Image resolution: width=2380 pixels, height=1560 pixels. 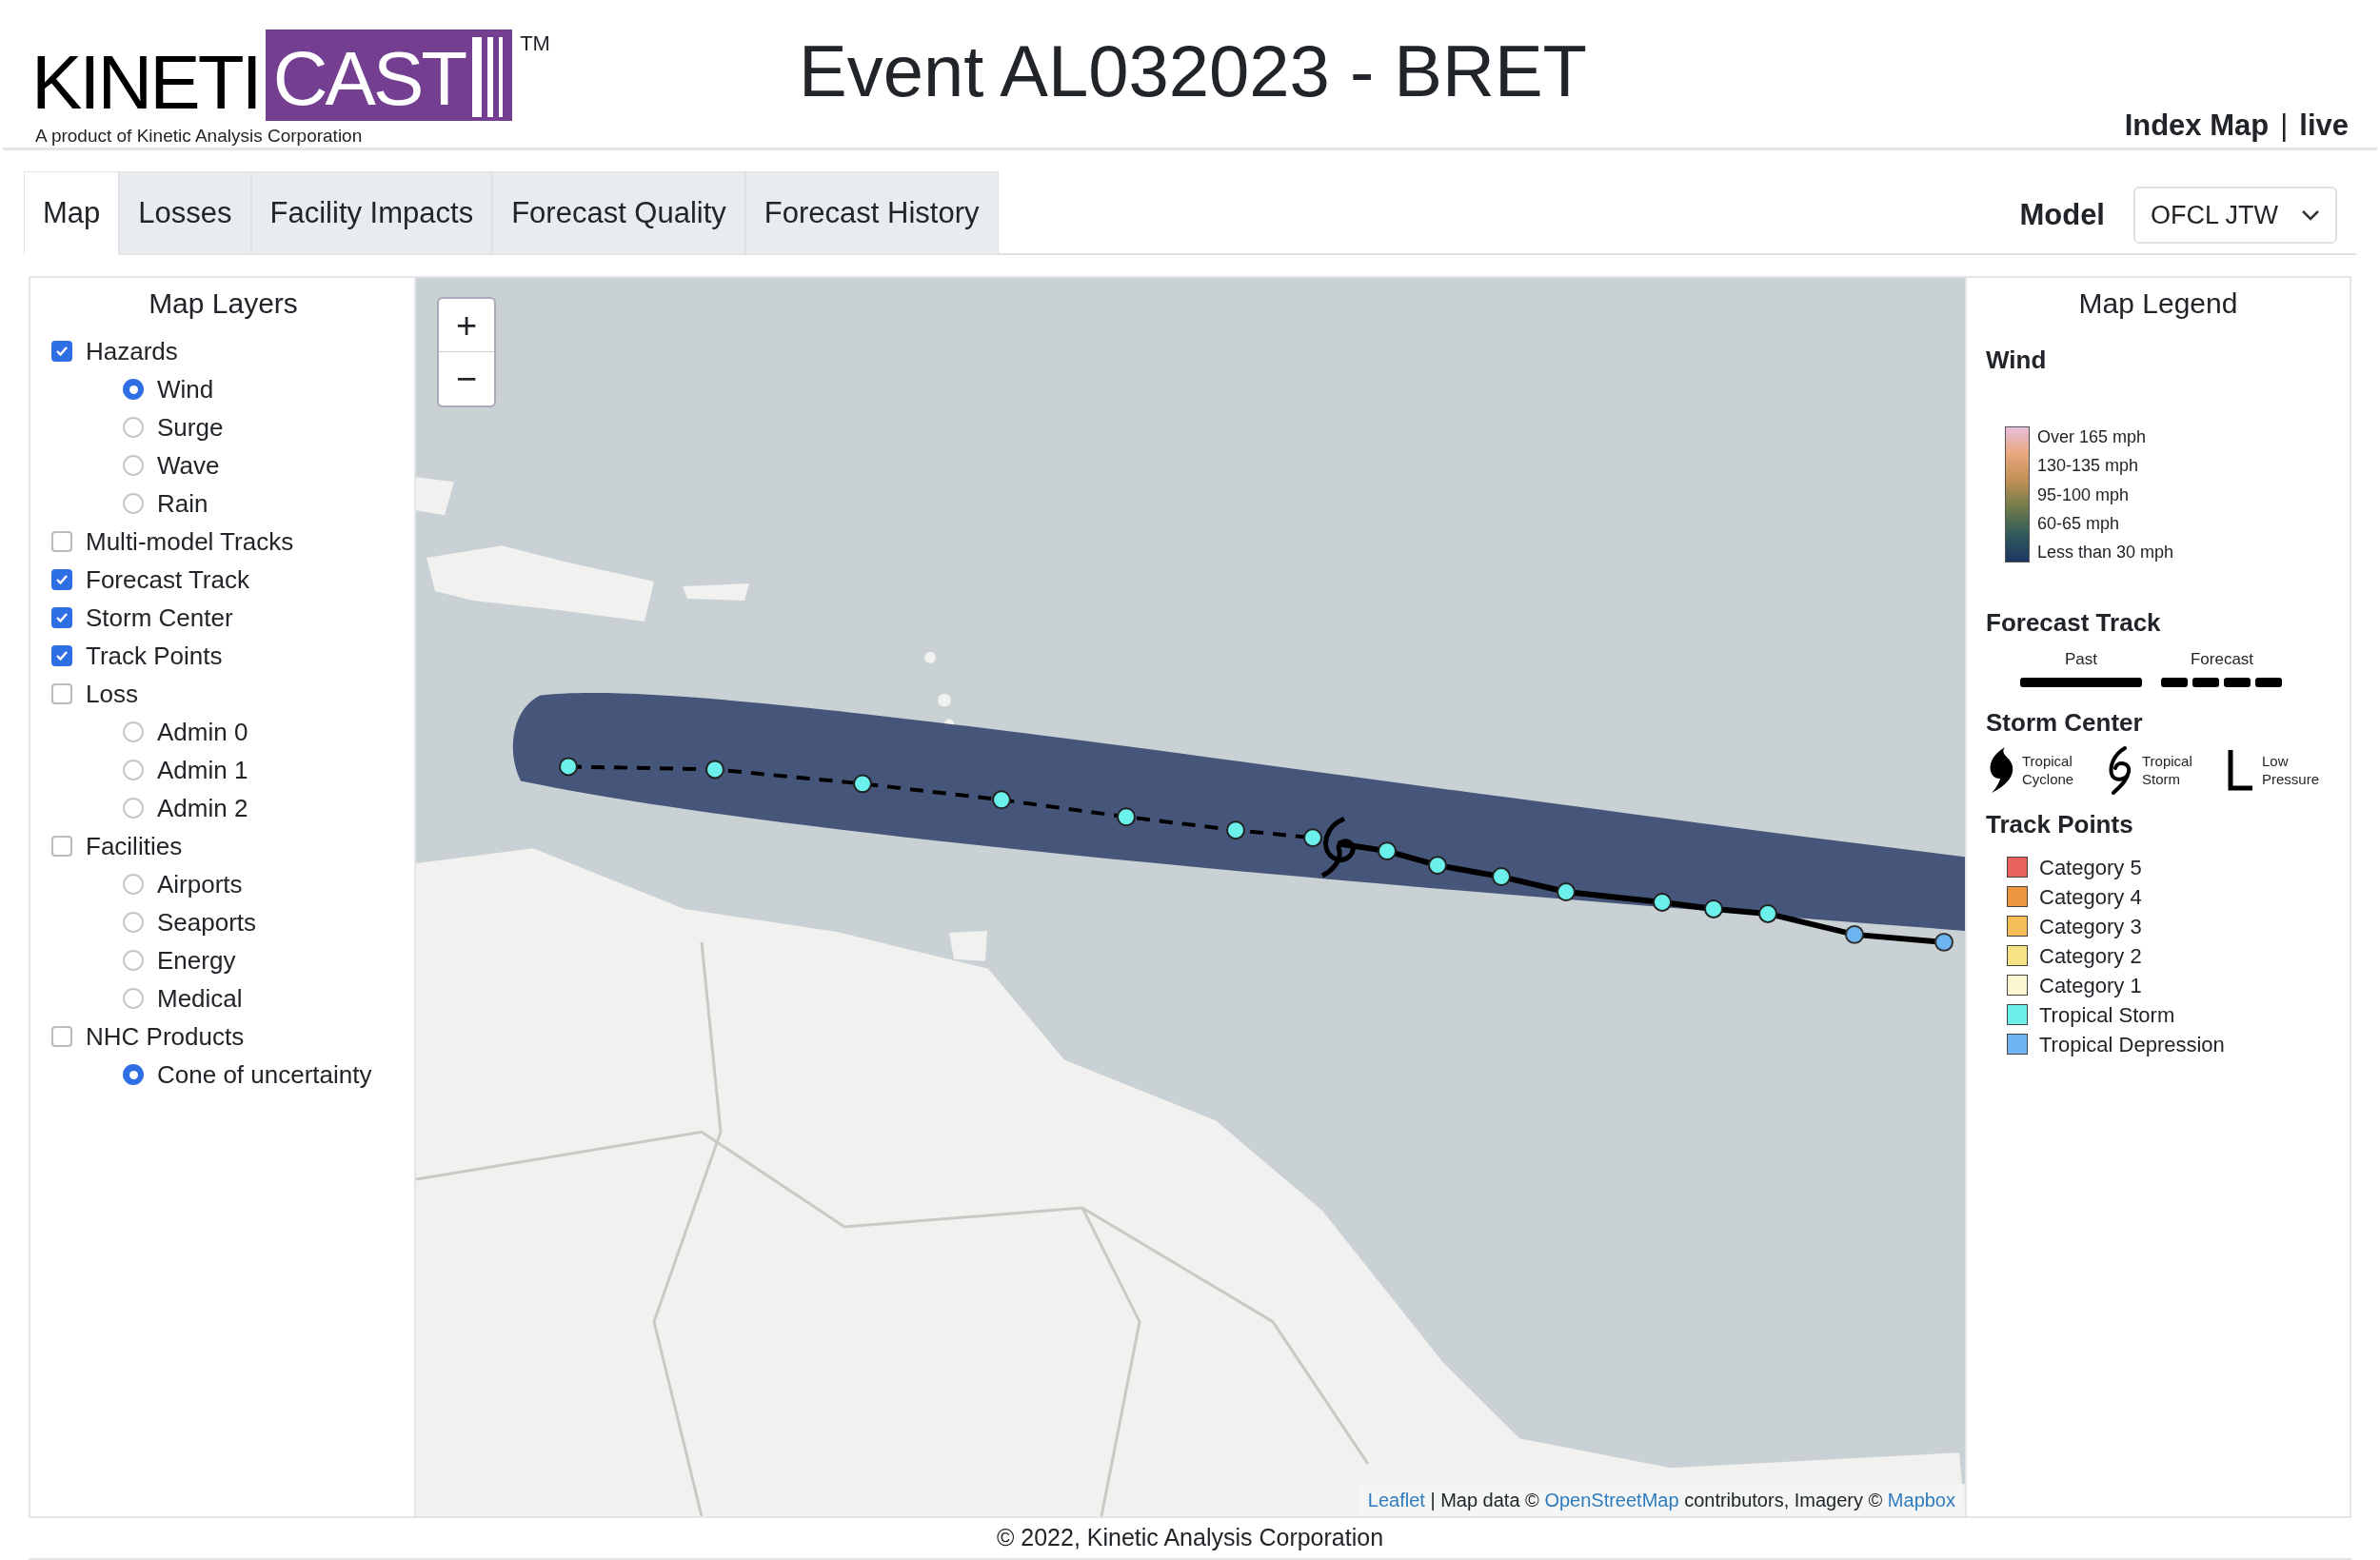 I want to click on attribution-link: Leaflet, so click(x=1396, y=1500).